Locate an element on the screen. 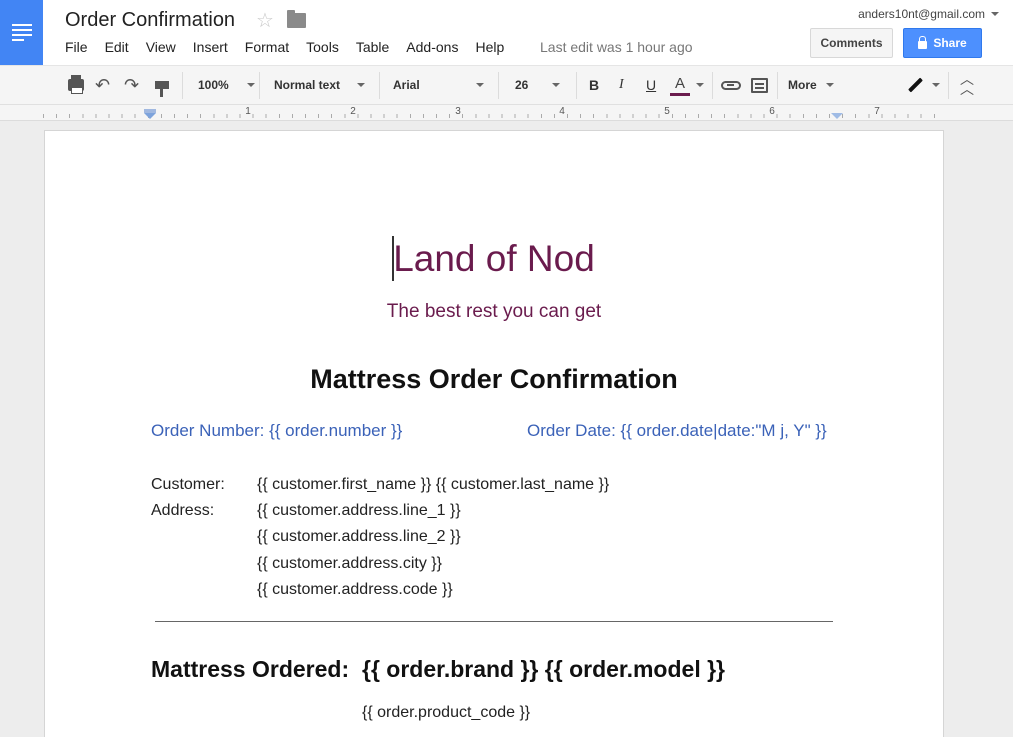  font-size-select: 26 is located at coordinates (538, 85).